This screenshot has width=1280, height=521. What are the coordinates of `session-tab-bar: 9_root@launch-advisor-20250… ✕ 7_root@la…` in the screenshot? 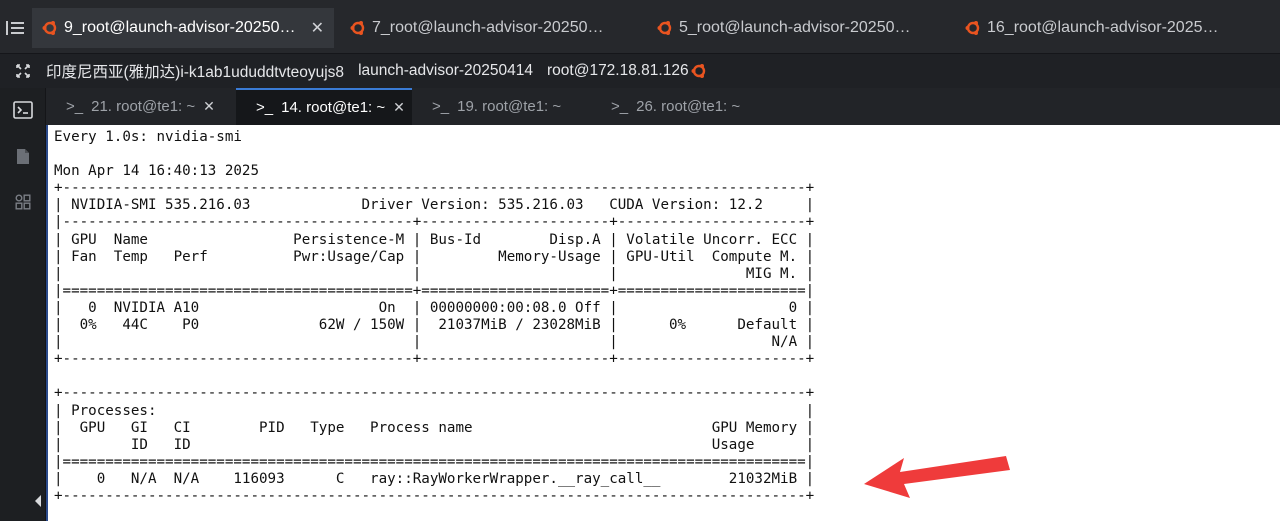 It's located at (640, 27).